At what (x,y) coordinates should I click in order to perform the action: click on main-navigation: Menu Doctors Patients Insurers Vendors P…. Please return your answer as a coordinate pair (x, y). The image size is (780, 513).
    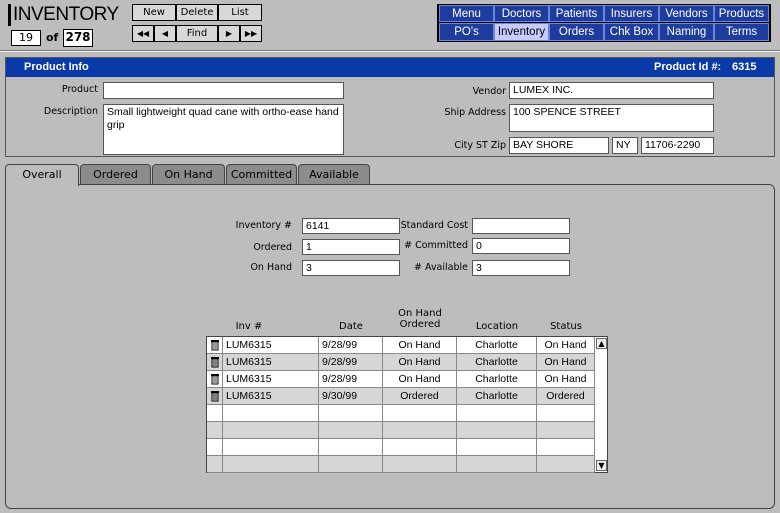
    Looking at the image, I should click on (604, 23).